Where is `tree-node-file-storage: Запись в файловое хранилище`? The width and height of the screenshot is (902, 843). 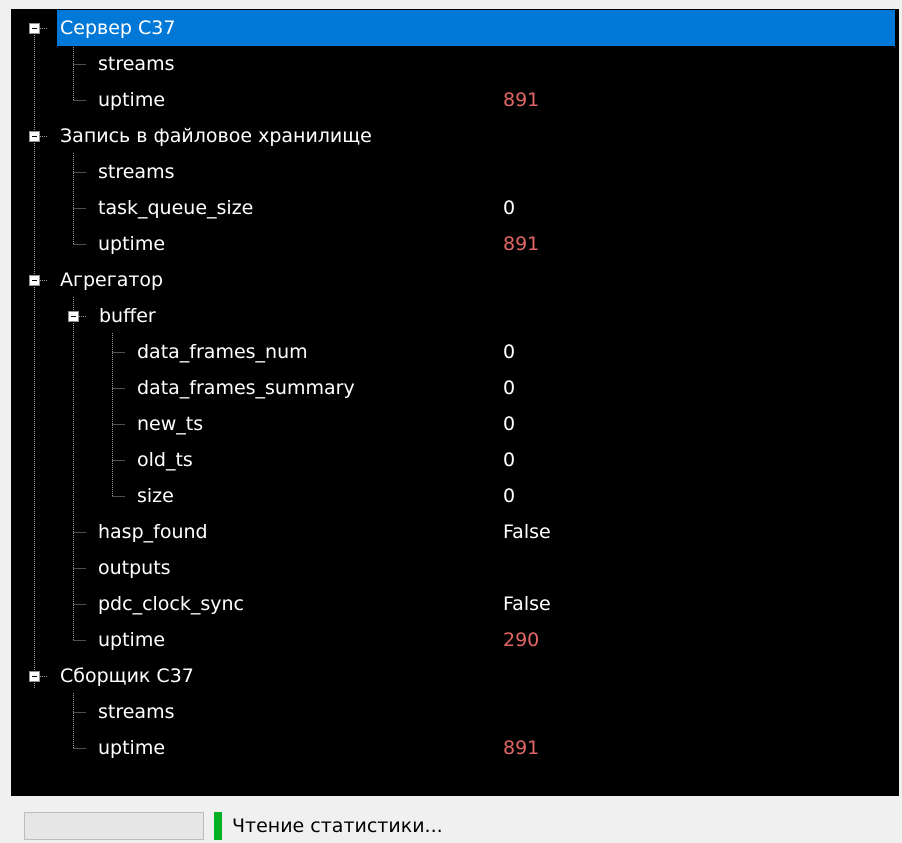
tree-node-file-storage: Запись в файловое хранилище is located at coordinates (455, 136).